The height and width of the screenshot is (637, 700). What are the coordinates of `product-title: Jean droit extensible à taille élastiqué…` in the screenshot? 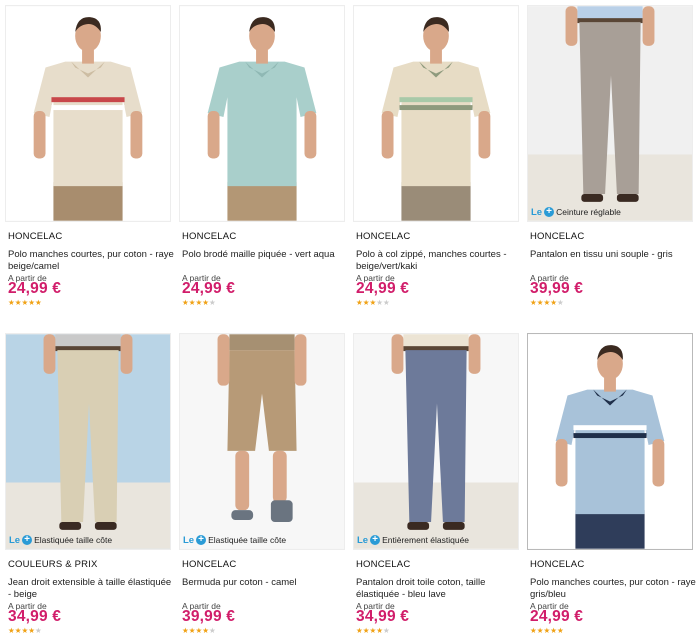 It's located at (92, 589).